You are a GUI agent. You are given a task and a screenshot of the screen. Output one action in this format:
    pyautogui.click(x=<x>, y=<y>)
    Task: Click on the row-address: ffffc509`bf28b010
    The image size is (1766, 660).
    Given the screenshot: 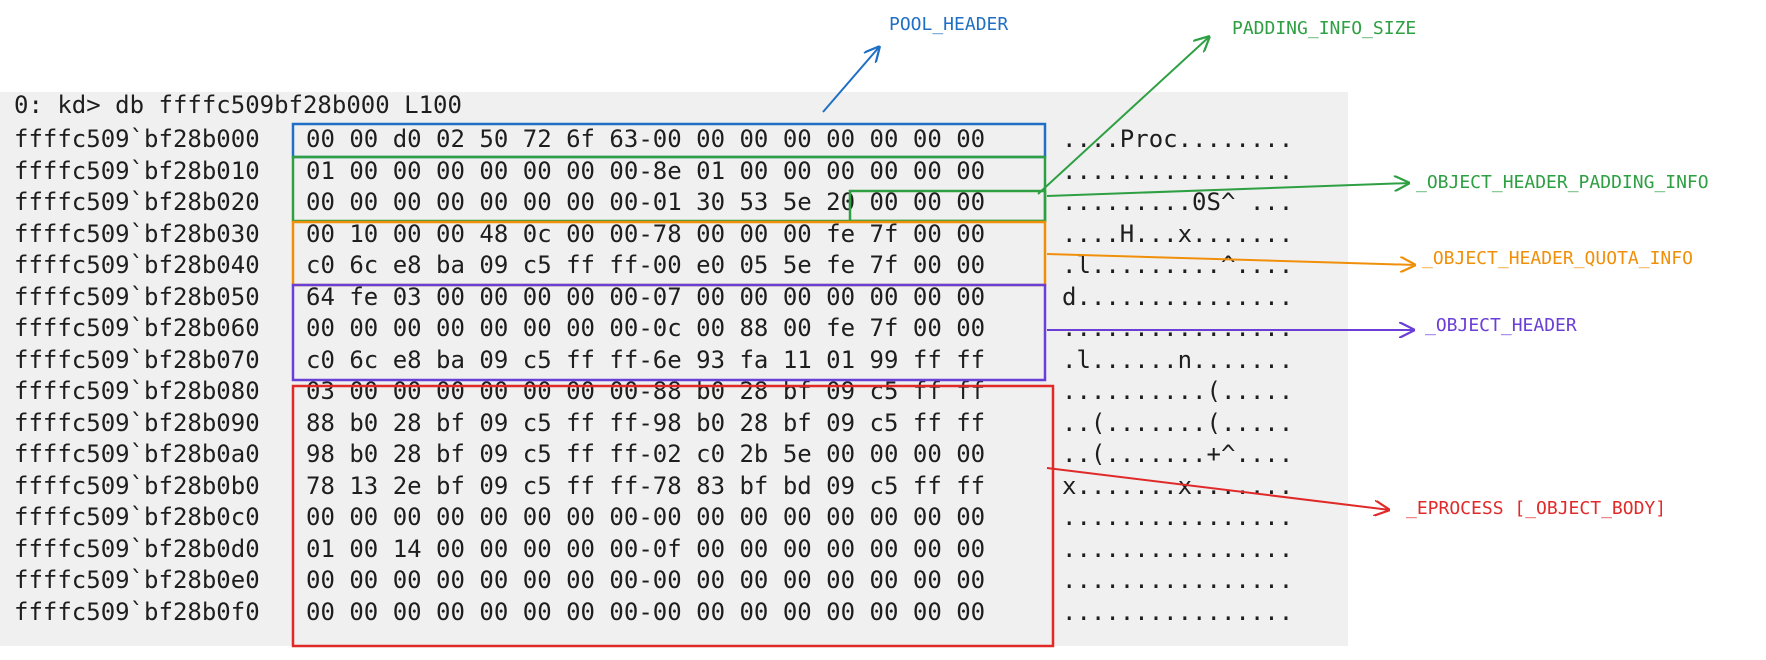 What is the action you would take?
    pyautogui.click(x=137, y=171)
    